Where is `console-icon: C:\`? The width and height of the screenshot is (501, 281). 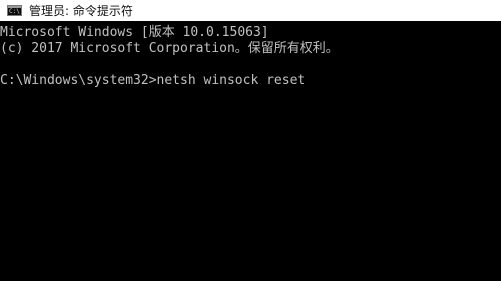
console-icon: C:\ is located at coordinates (14, 10).